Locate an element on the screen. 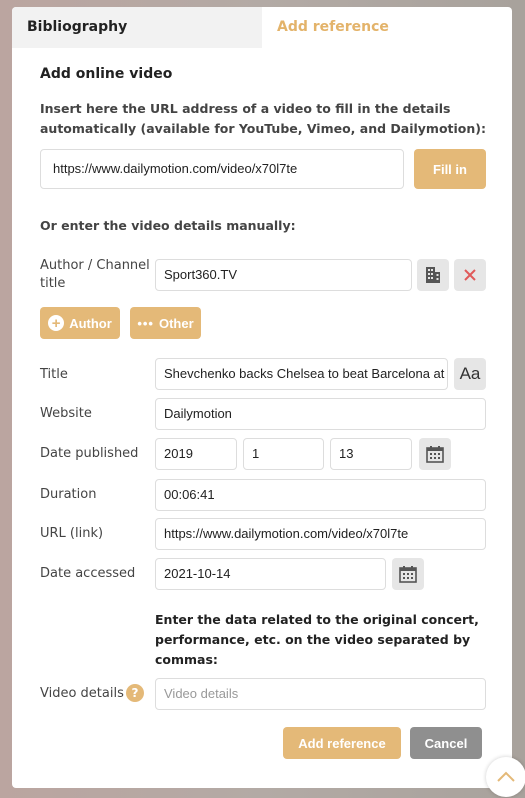 This screenshot has width=525, height=798. organization-button is located at coordinates (433, 275).